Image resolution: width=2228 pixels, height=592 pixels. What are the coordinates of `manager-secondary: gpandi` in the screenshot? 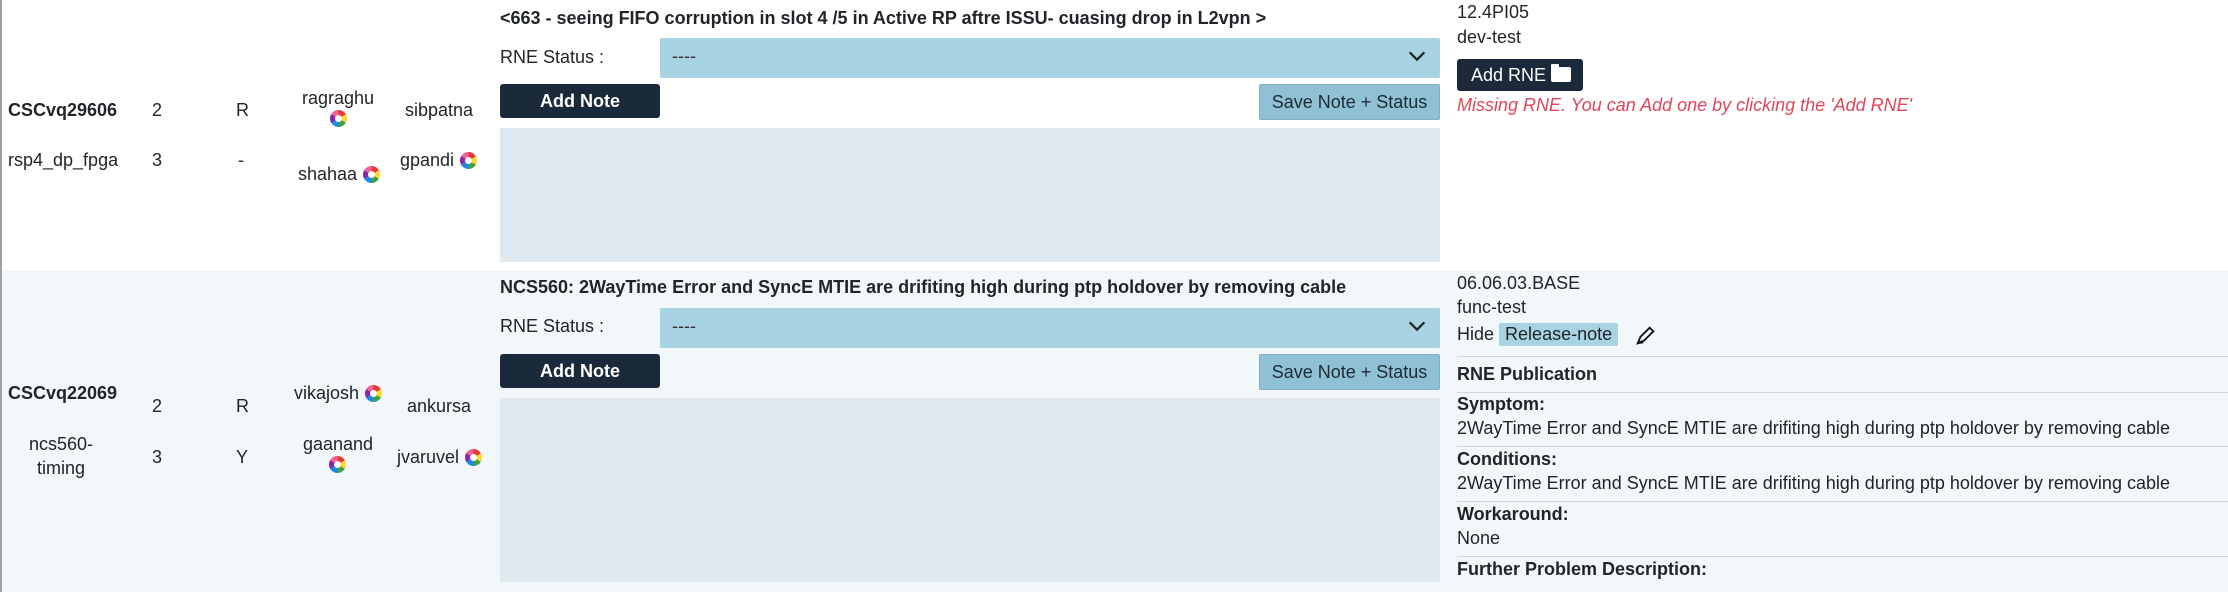 It's located at (439, 160).